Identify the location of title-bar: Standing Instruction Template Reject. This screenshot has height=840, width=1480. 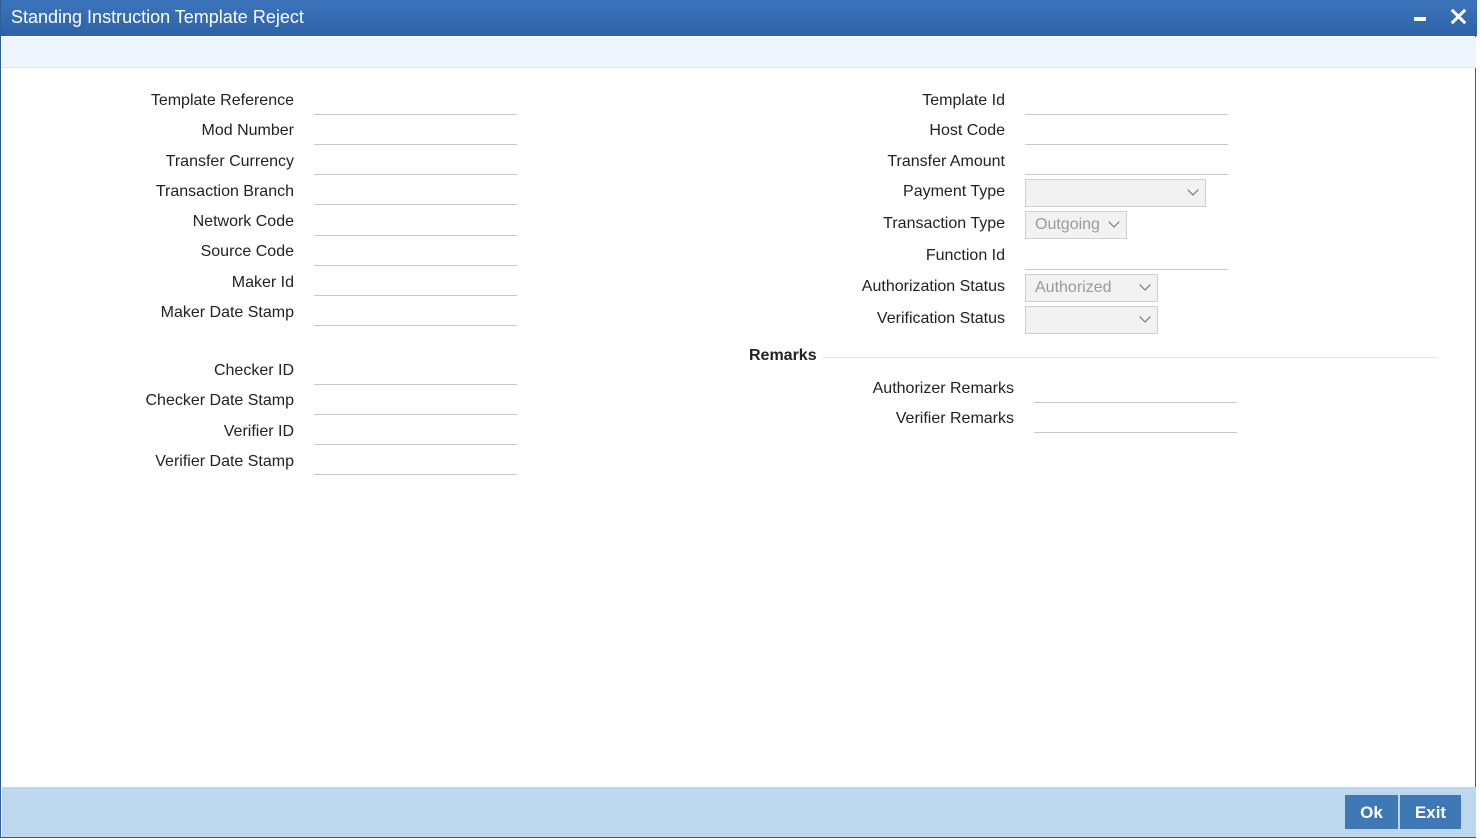
(739, 18).